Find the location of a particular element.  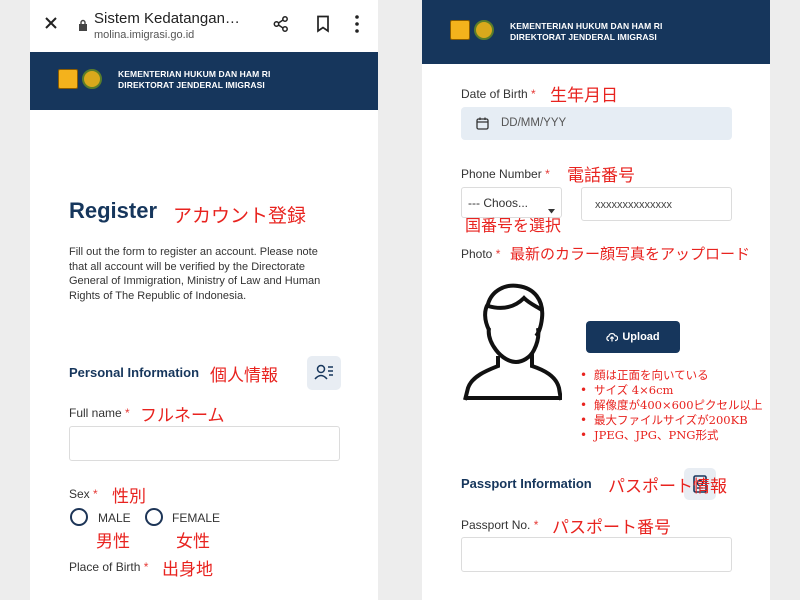

photo-rule: サイズ 4×6cm is located at coordinates (671, 390).